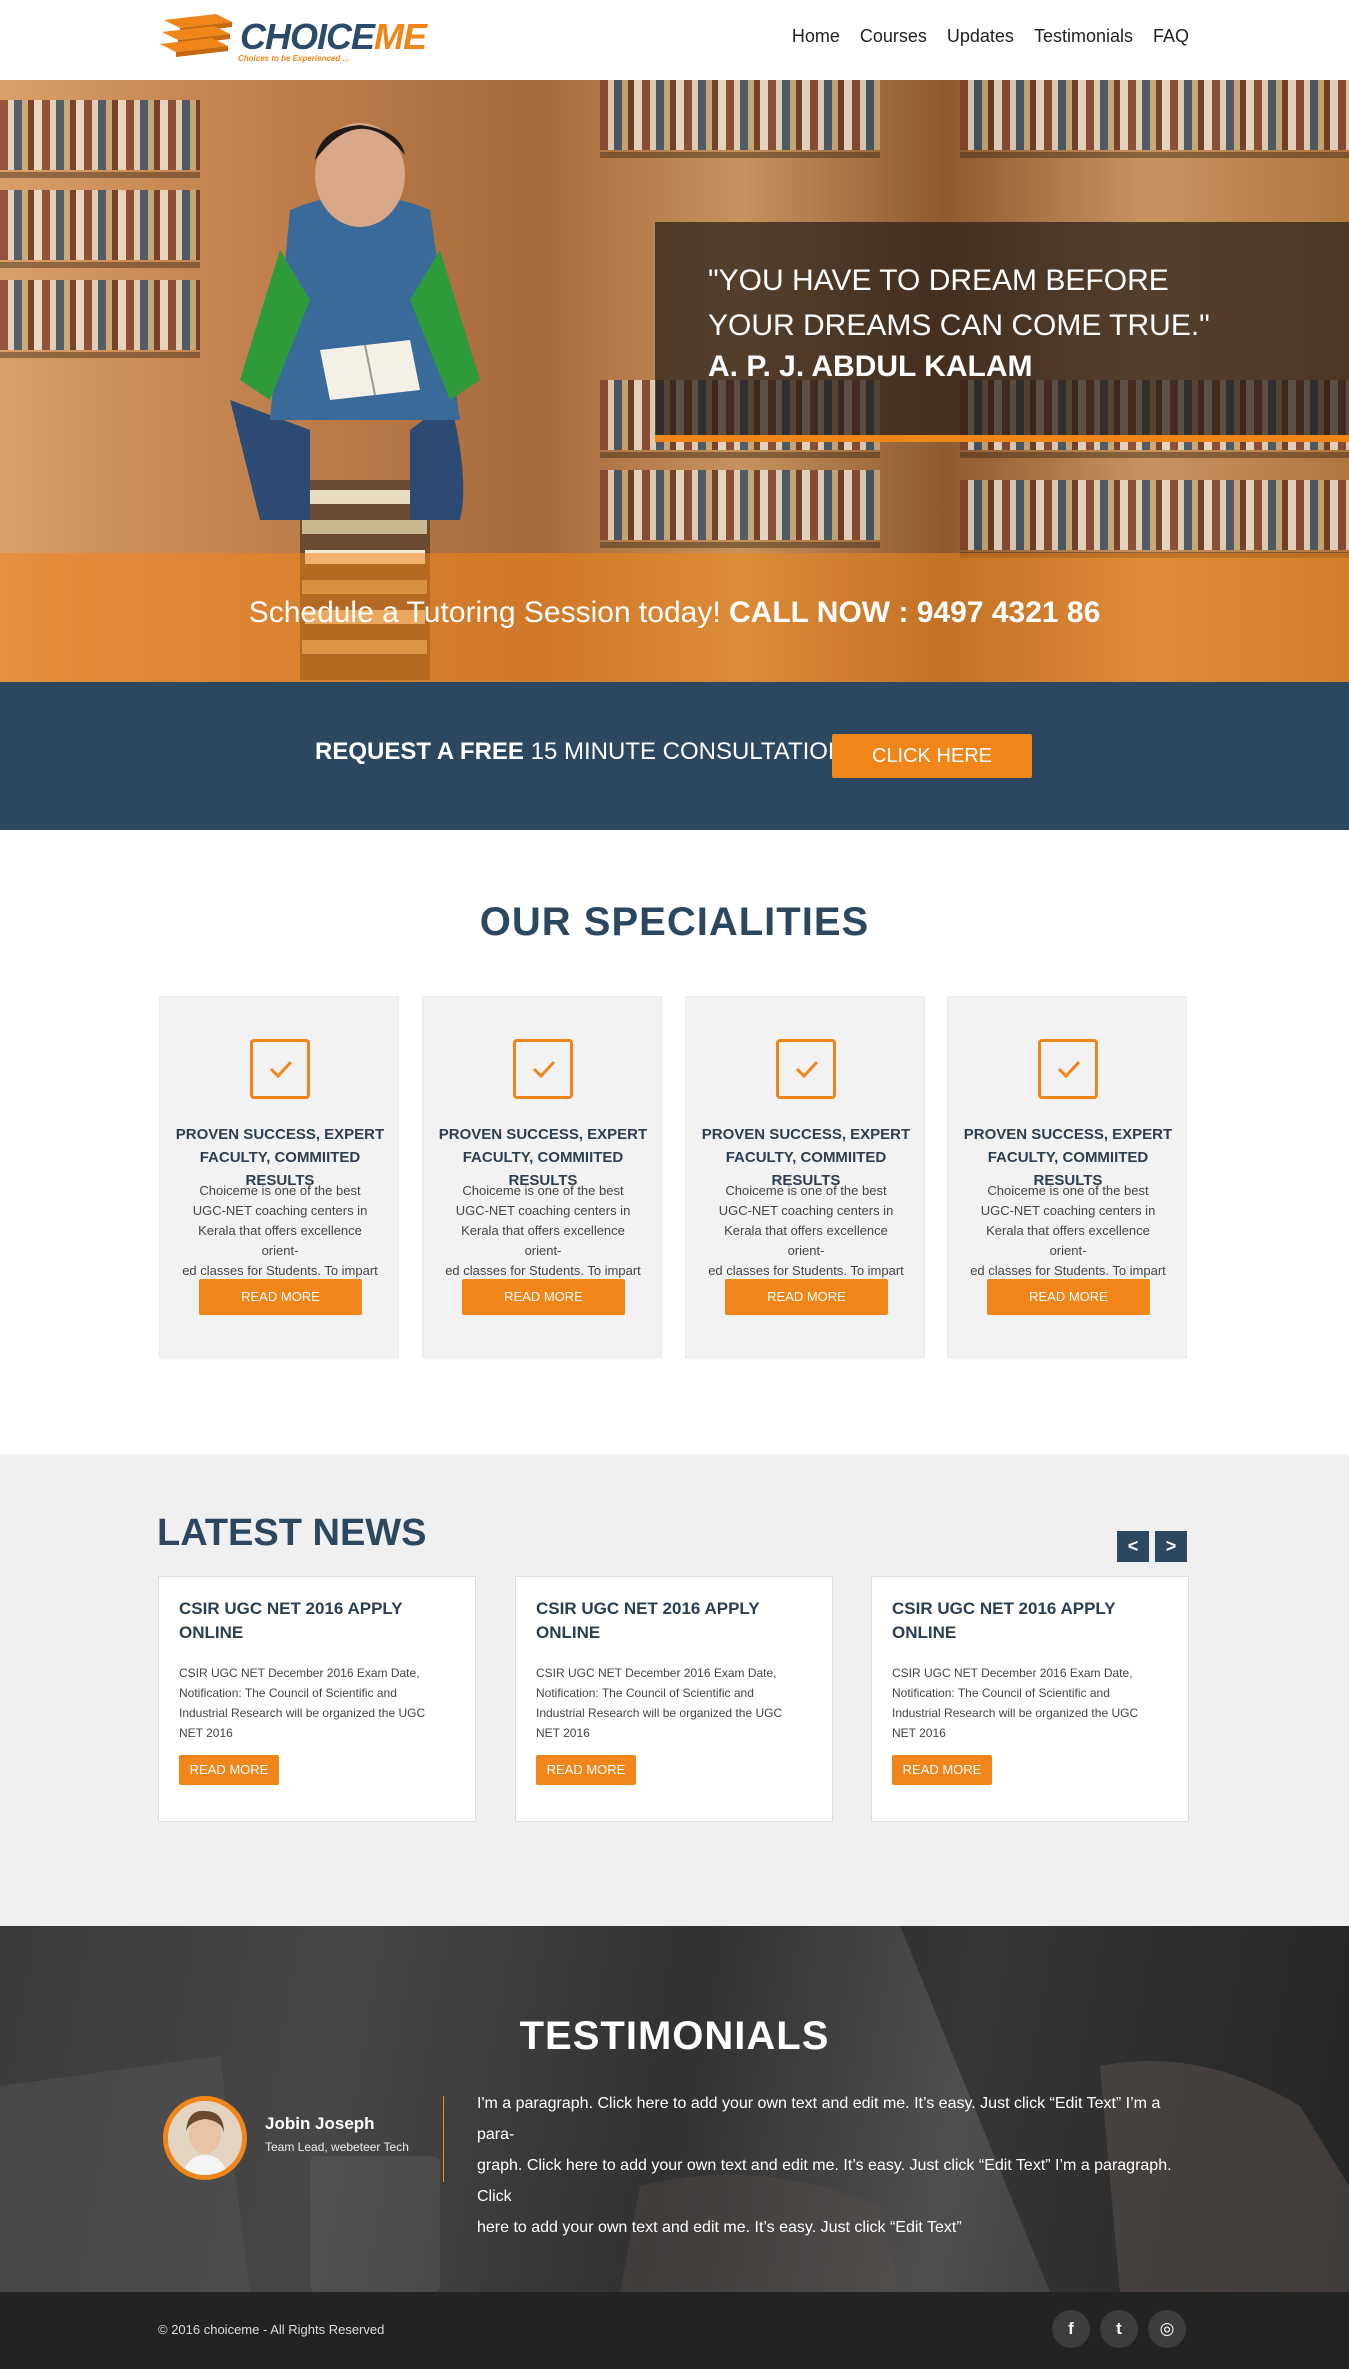  What do you see at coordinates (980, 36) in the screenshot?
I see `nav-updates: Updates` at bounding box center [980, 36].